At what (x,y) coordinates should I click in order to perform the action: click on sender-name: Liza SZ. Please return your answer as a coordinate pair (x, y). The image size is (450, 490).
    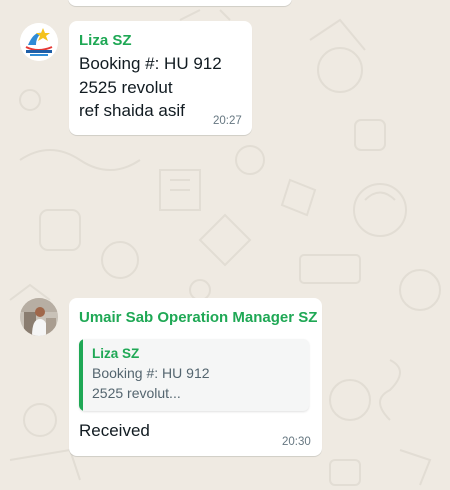
    Looking at the image, I should click on (105, 40).